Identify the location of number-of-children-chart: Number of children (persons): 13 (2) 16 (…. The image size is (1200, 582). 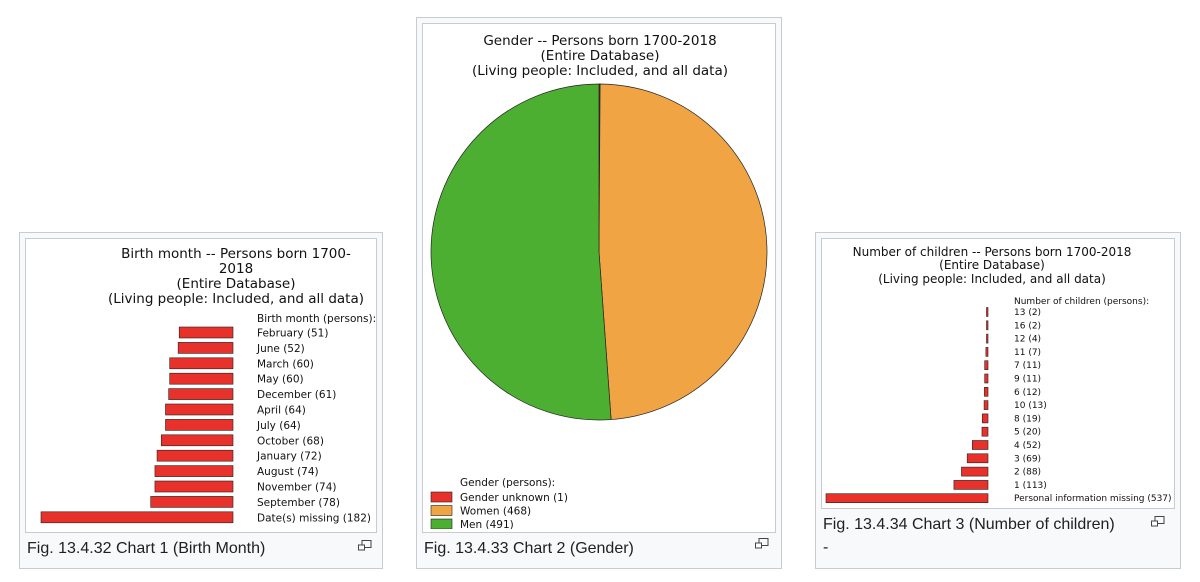
(998, 400).